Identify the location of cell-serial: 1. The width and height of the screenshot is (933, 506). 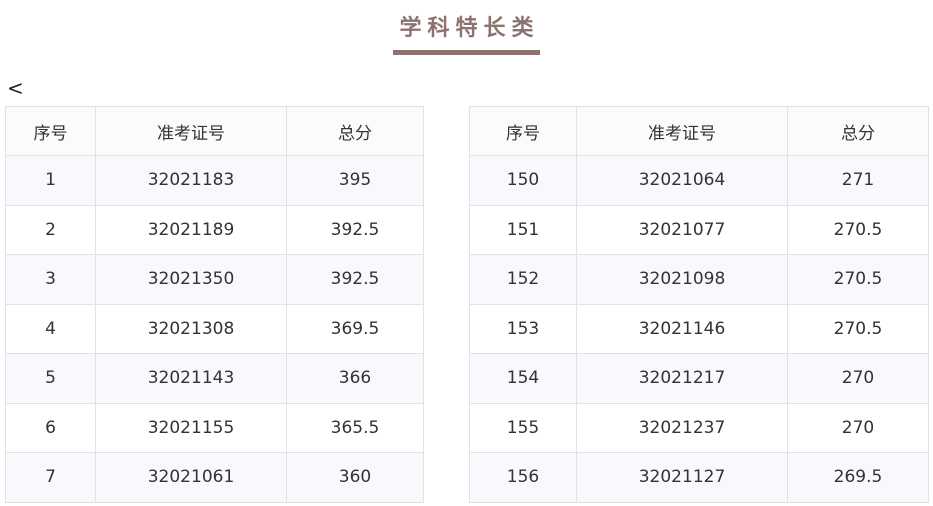
(50, 180).